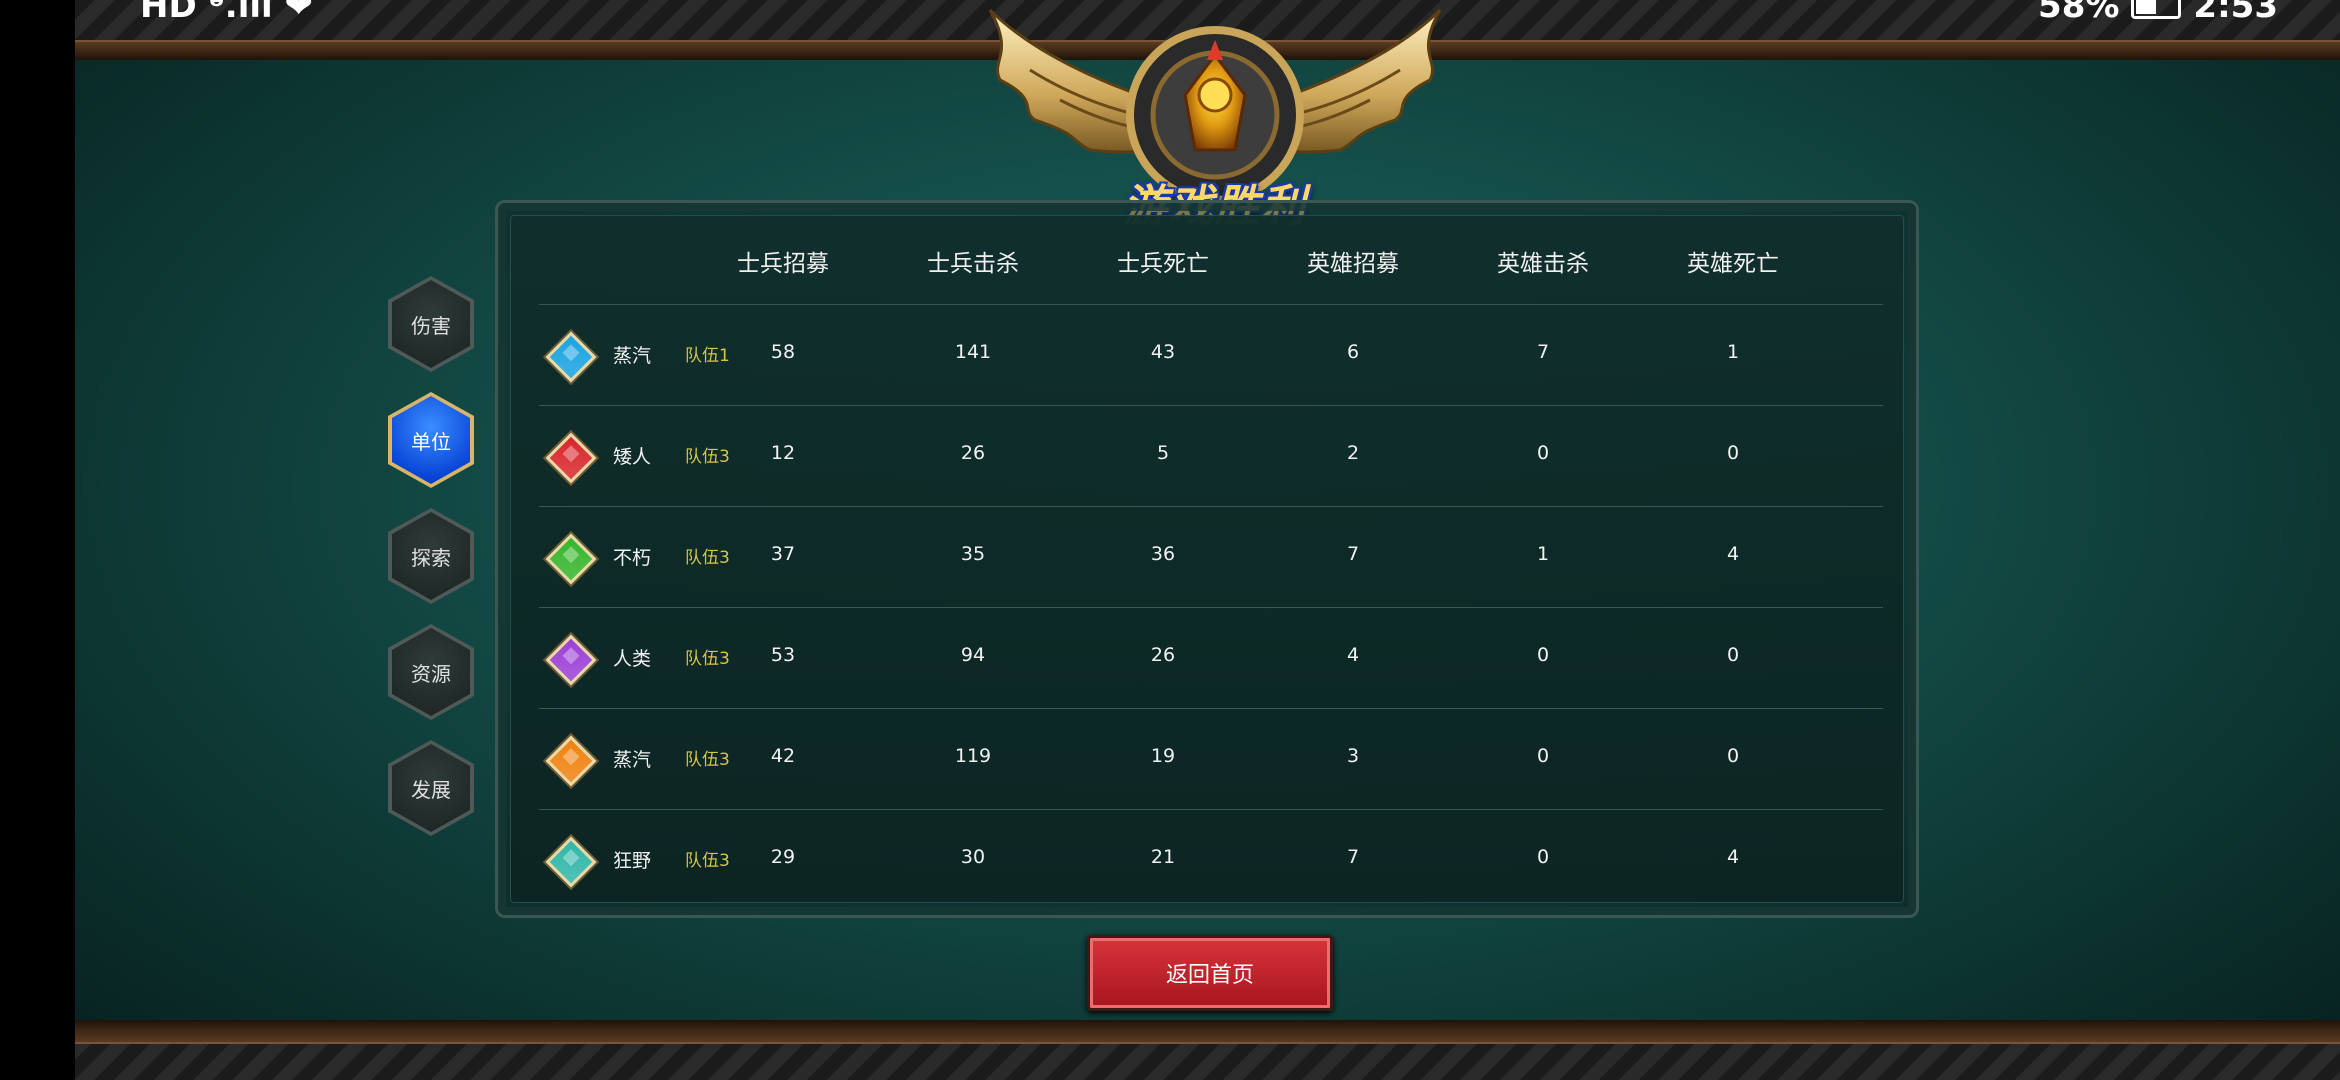 Image resolution: width=2340 pixels, height=1080 pixels. Describe the element at coordinates (632, 659) in the screenshot. I see `race-name: 人类` at that location.